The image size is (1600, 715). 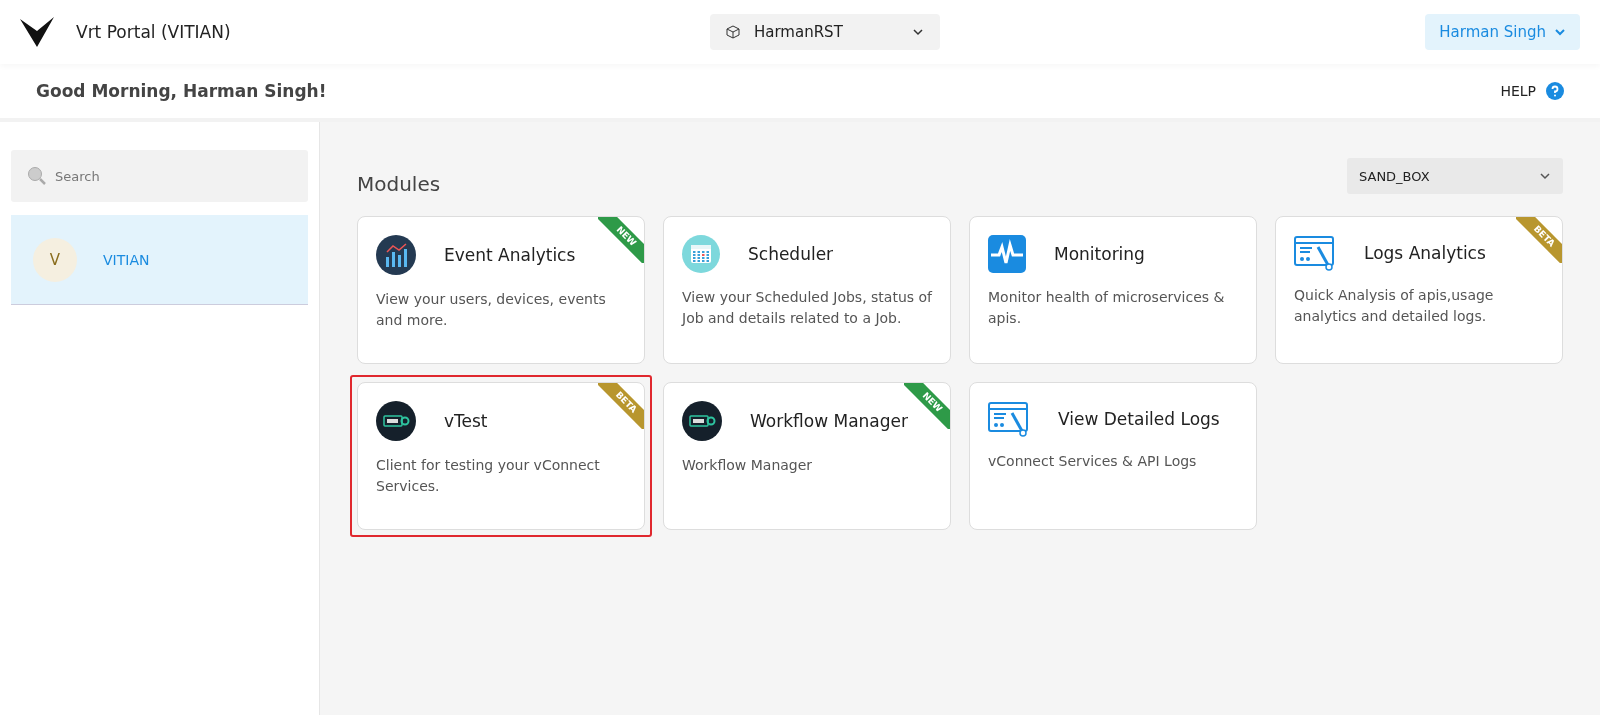 I want to click on card-description: Workflow Manager, so click(x=748, y=465).